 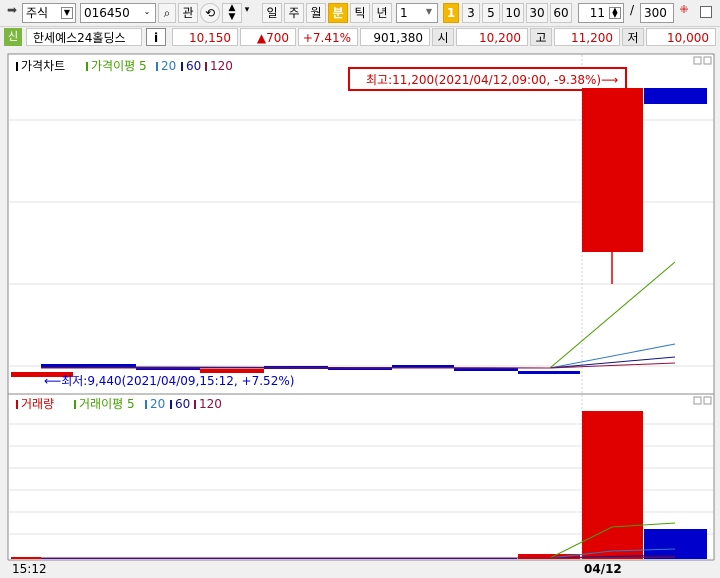 What do you see at coordinates (513, 13) in the screenshot?
I see `interval-10: 10` at bounding box center [513, 13].